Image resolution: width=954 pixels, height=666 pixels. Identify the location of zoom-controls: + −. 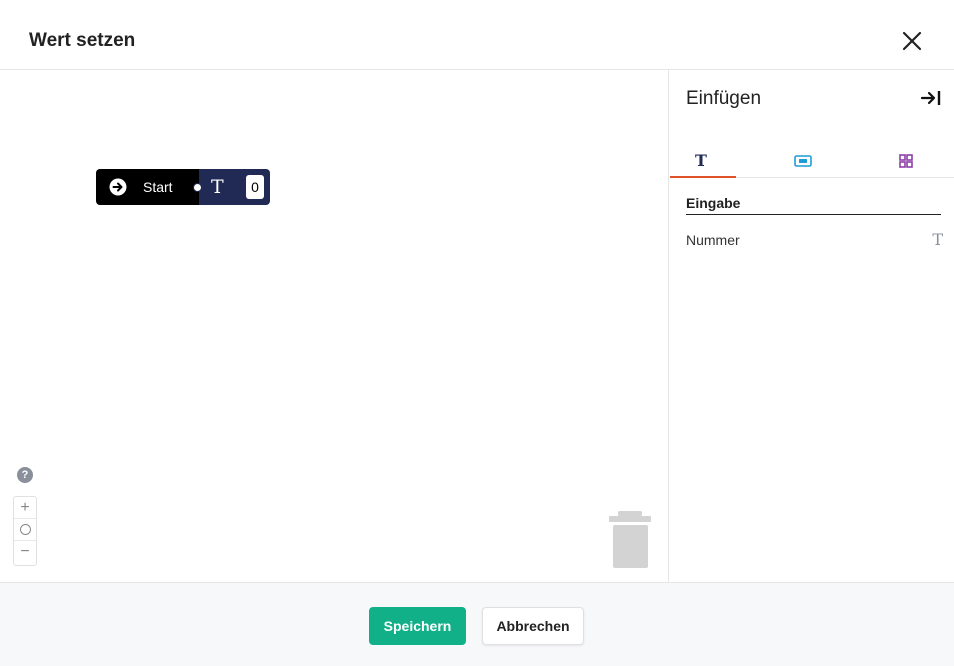
(25, 531).